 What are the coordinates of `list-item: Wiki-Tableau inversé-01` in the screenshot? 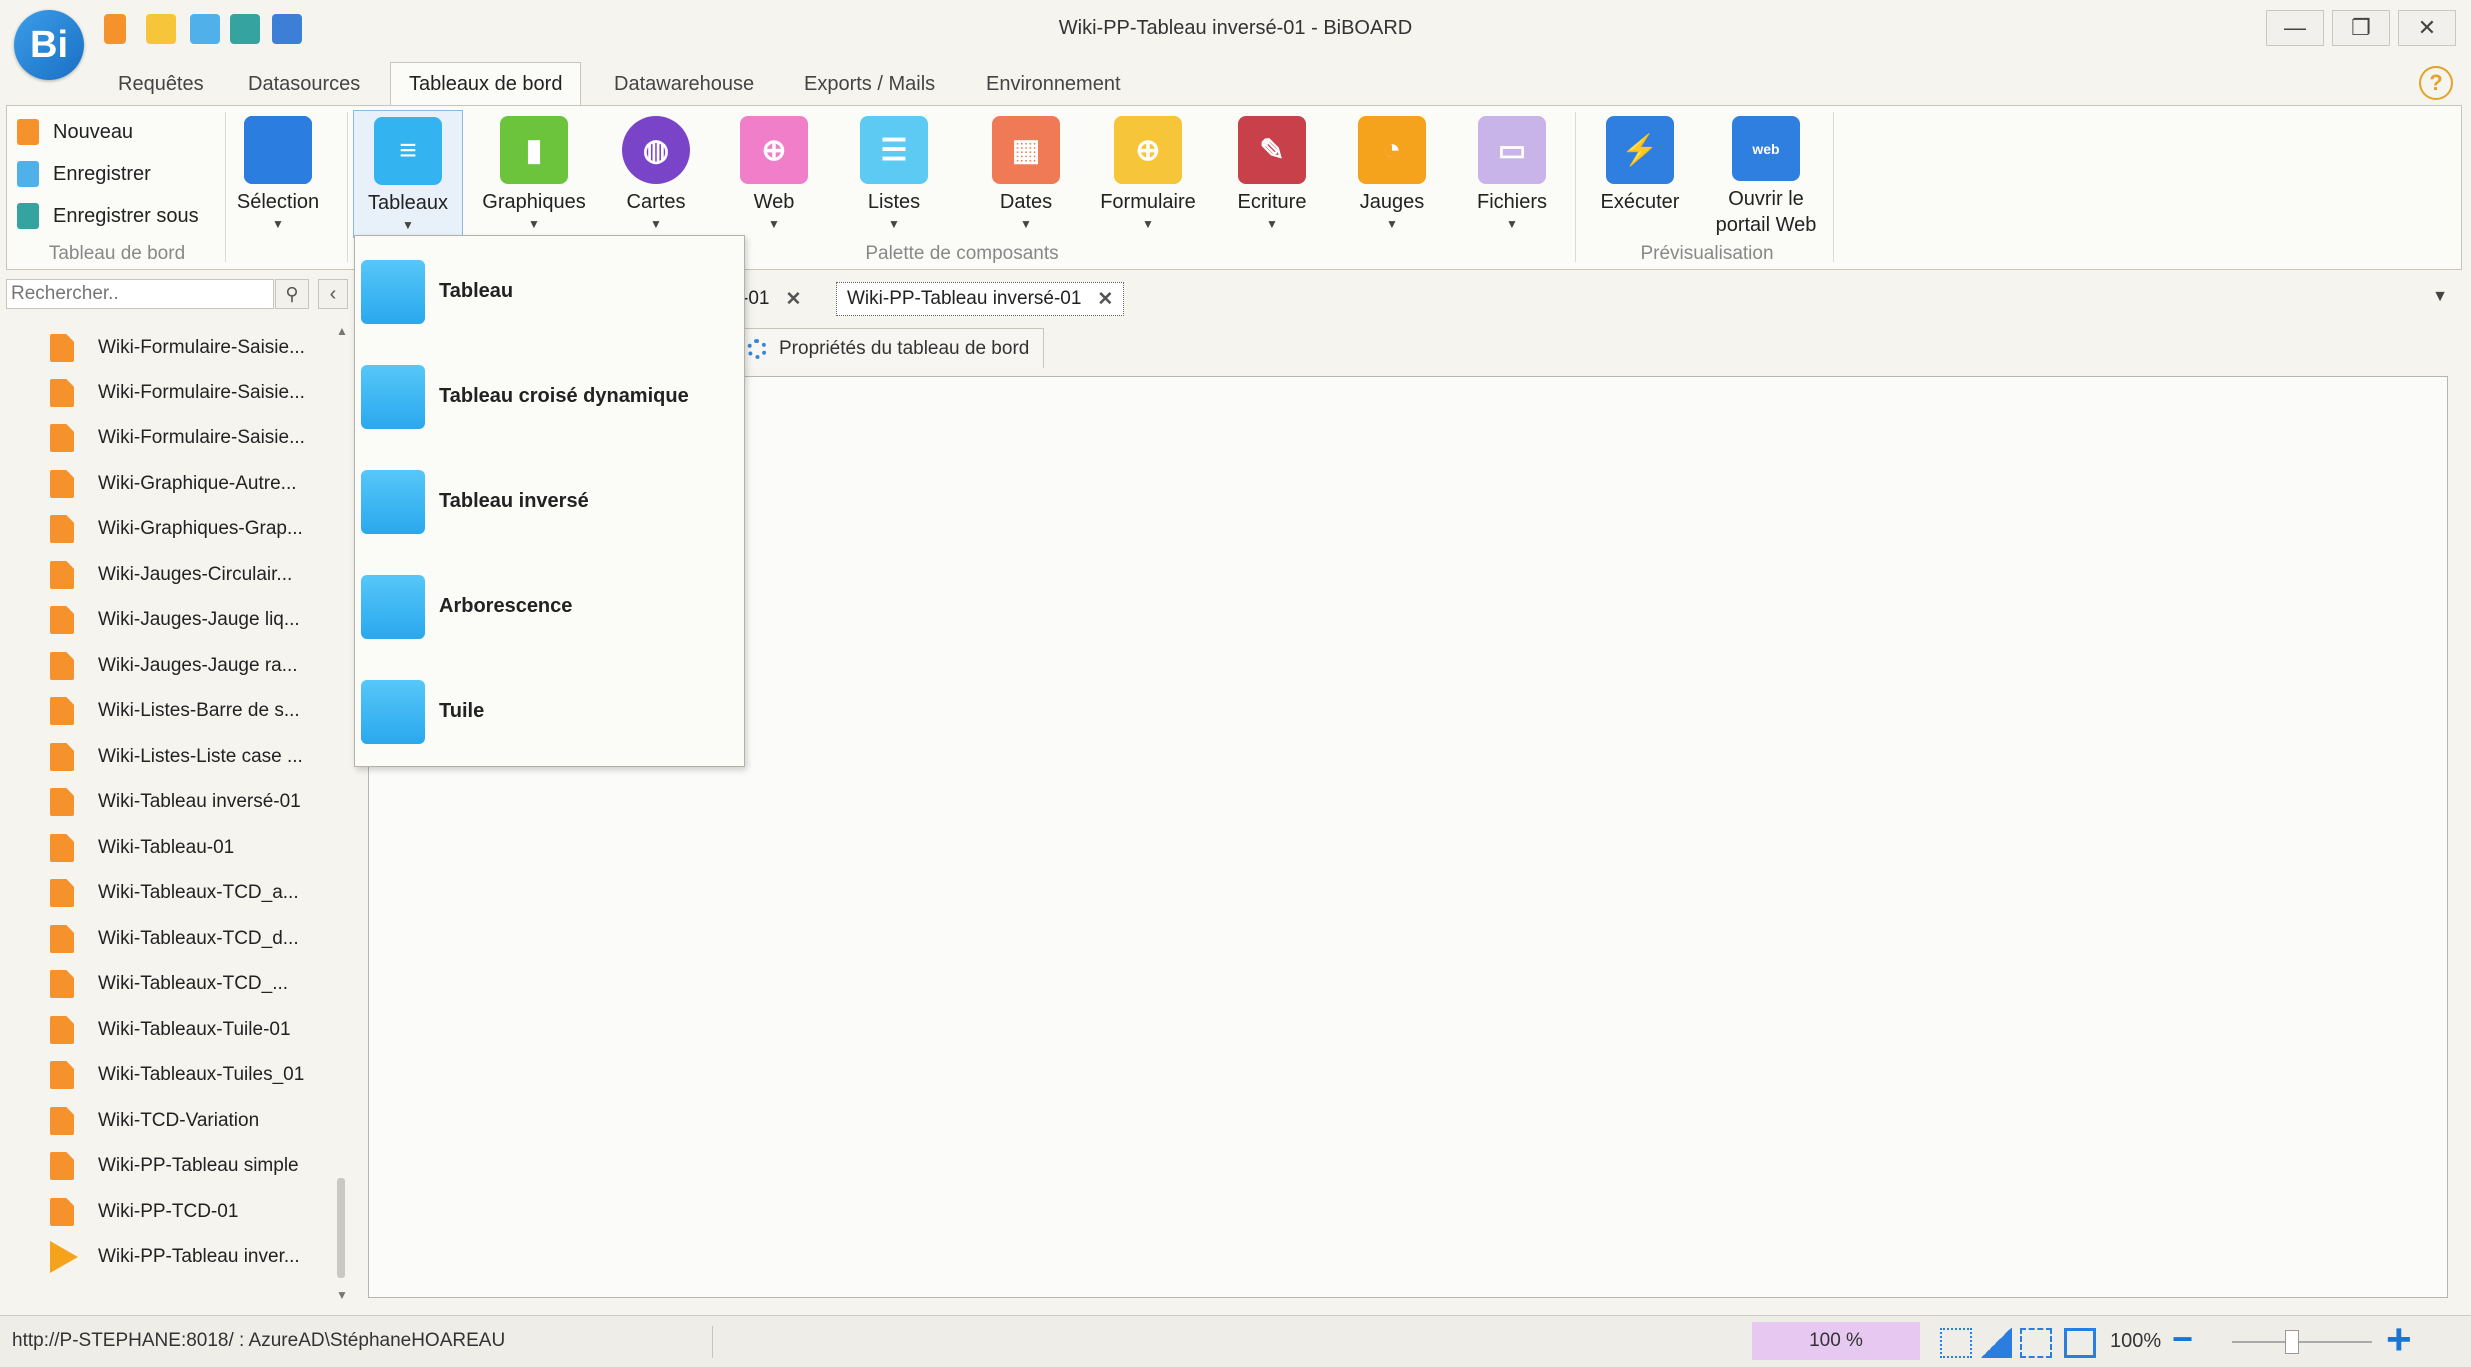 It's located at (175, 802).